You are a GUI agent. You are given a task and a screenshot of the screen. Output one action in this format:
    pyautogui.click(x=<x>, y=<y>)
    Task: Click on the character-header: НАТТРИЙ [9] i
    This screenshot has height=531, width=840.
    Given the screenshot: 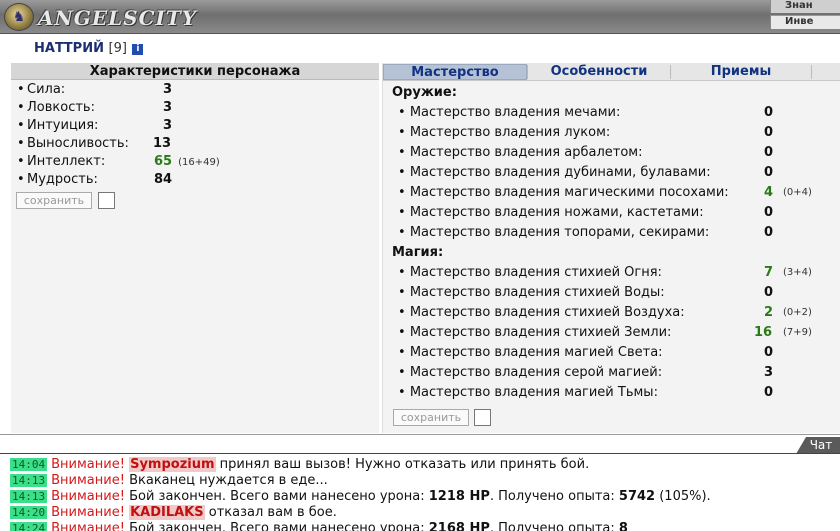 What is the action you would take?
    pyautogui.click(x=89, y=48)
    